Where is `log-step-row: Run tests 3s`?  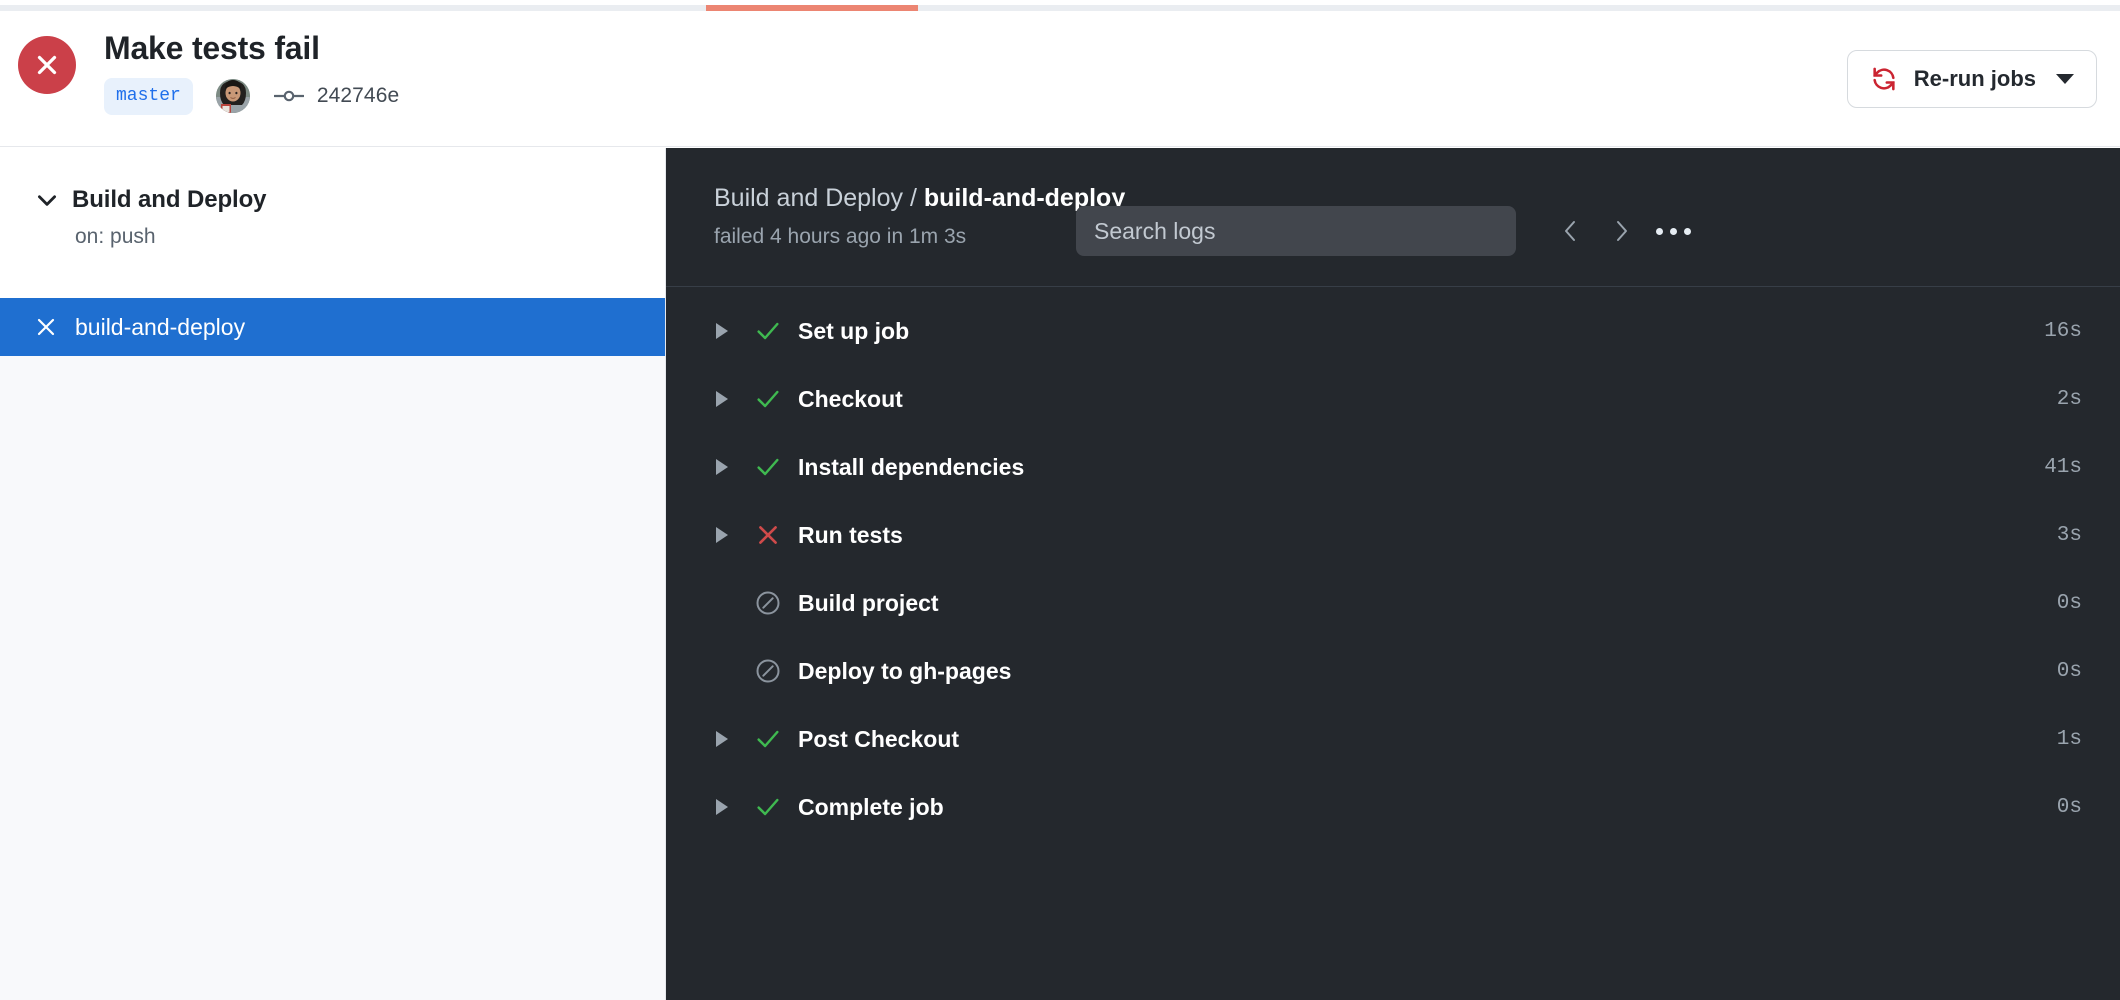 log-step-row: Run tests 3s is located at coordinates (1393, 535).